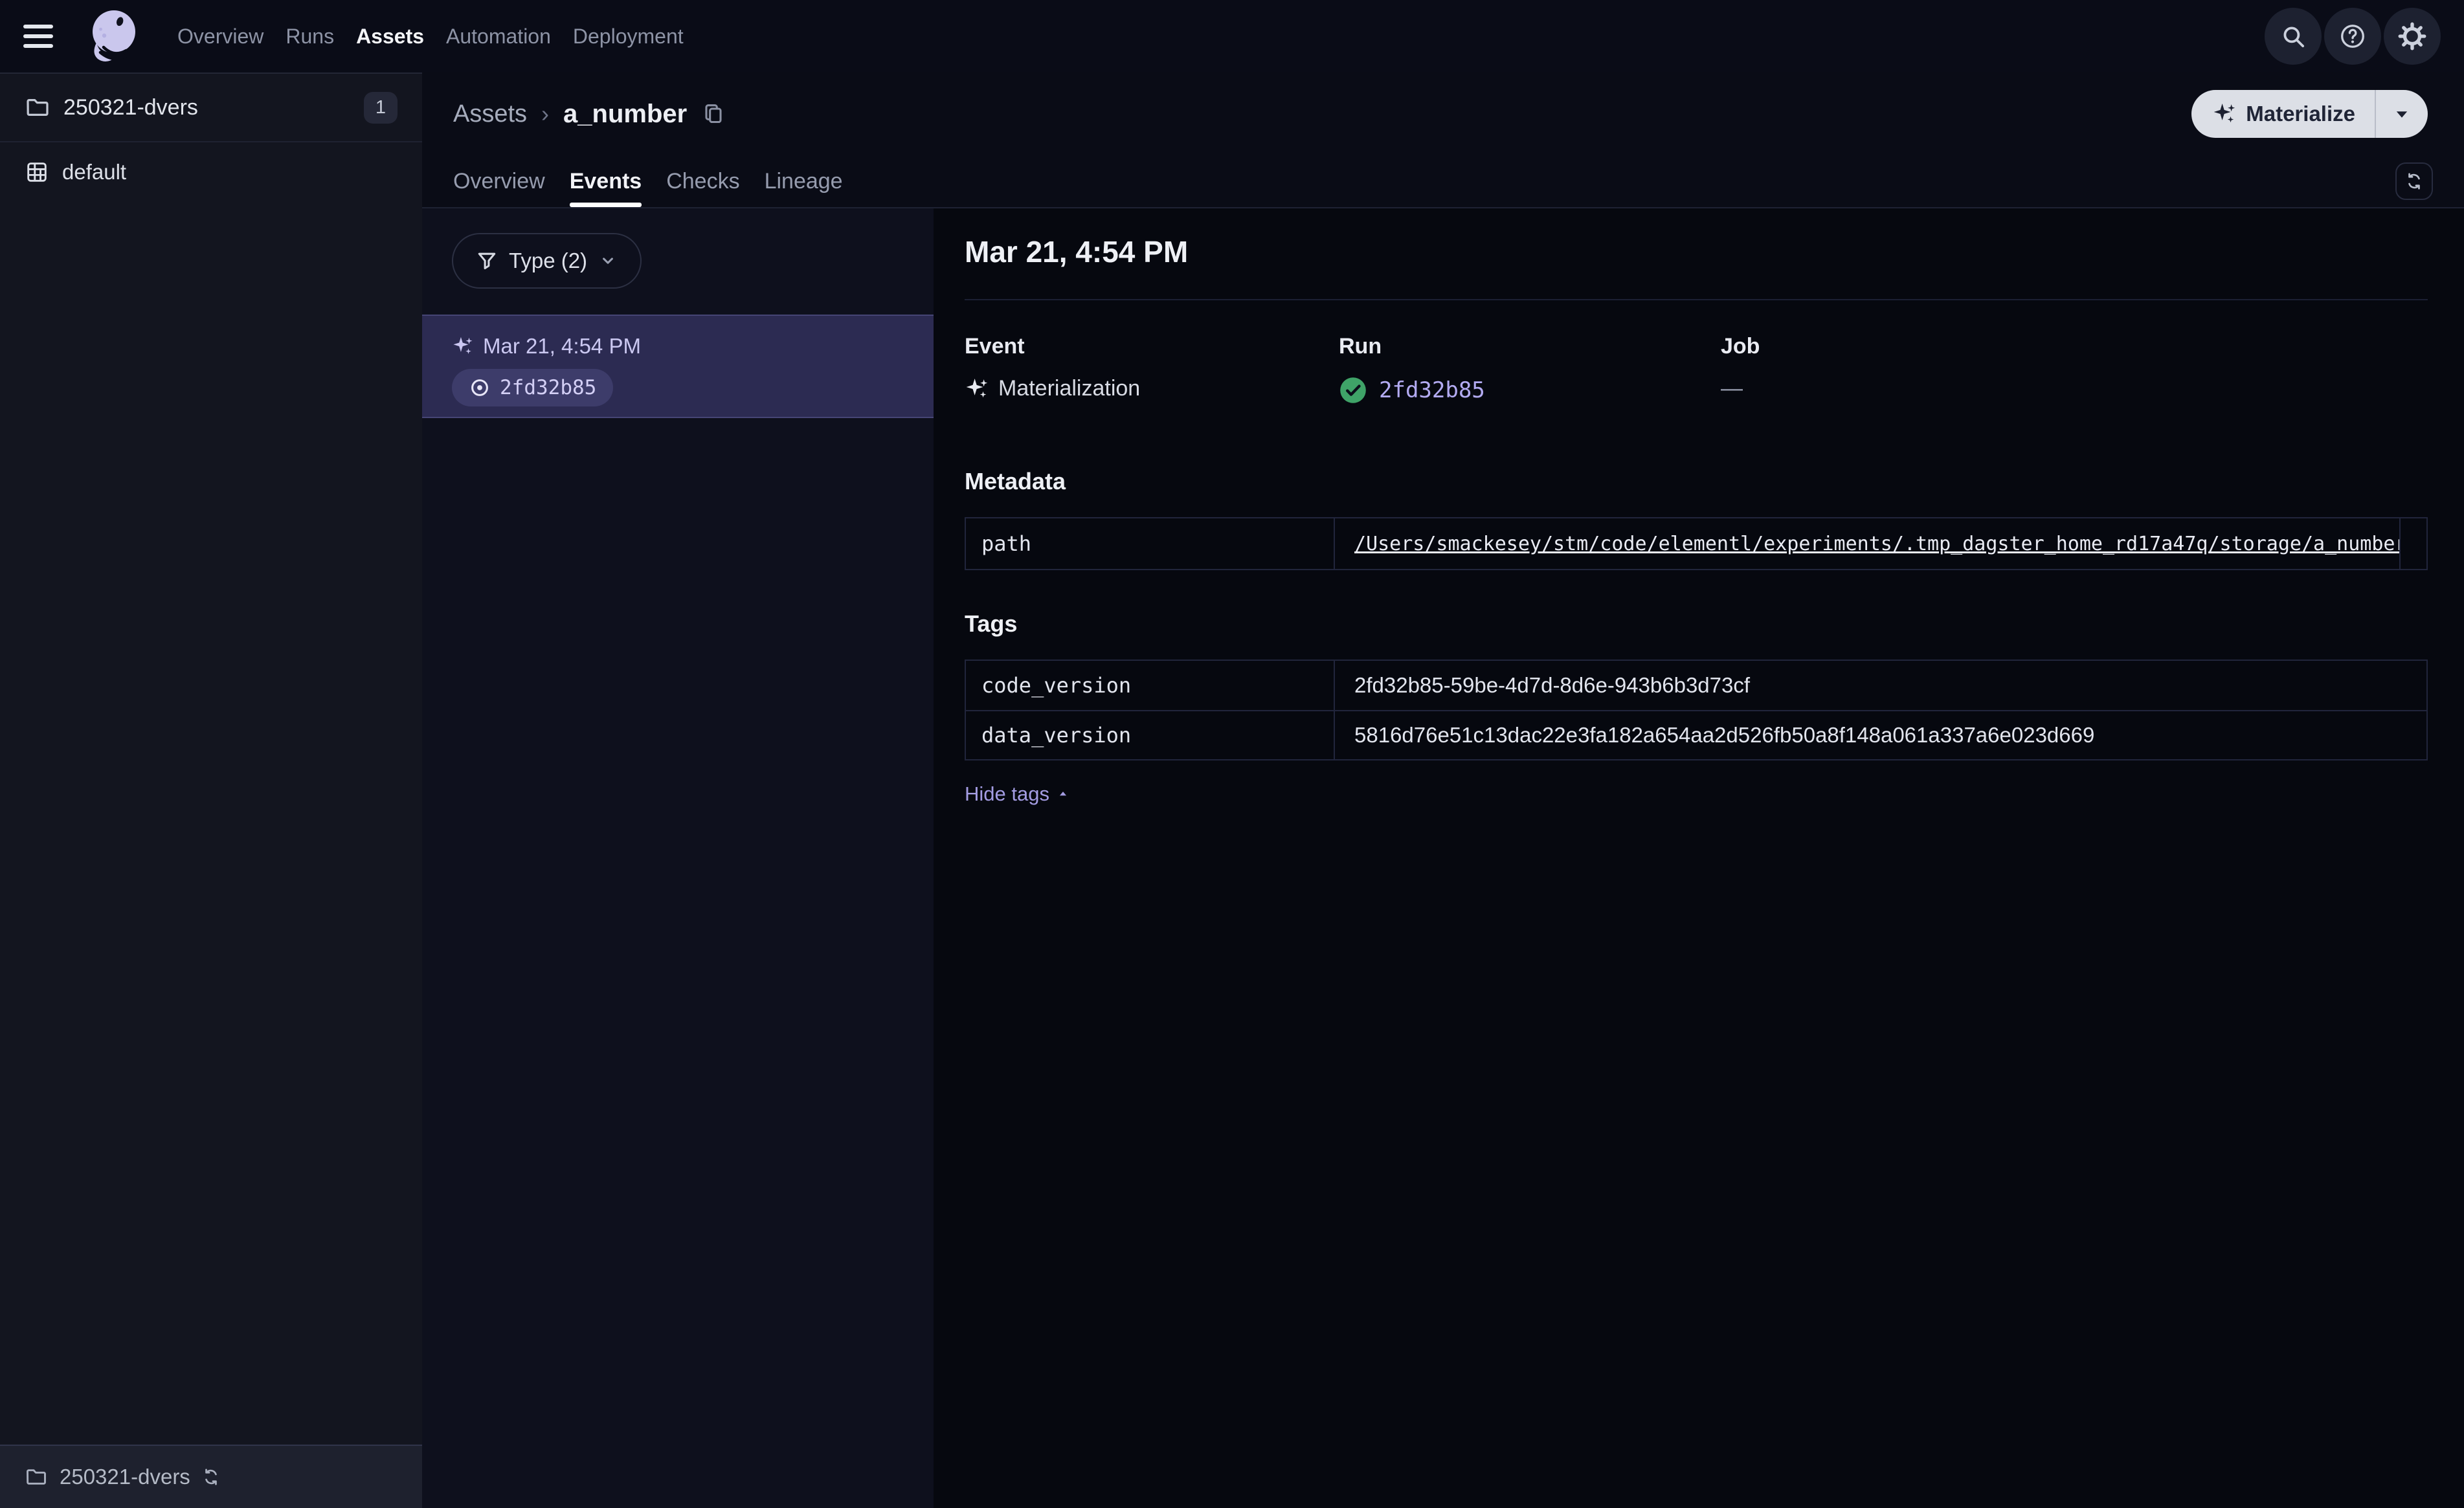 This screenshot has width=2464, height=1508. What do you see at coordinates (1353, 390) in the screenshot?
I see `run-success-icon` at bounding box center [1353, 390].